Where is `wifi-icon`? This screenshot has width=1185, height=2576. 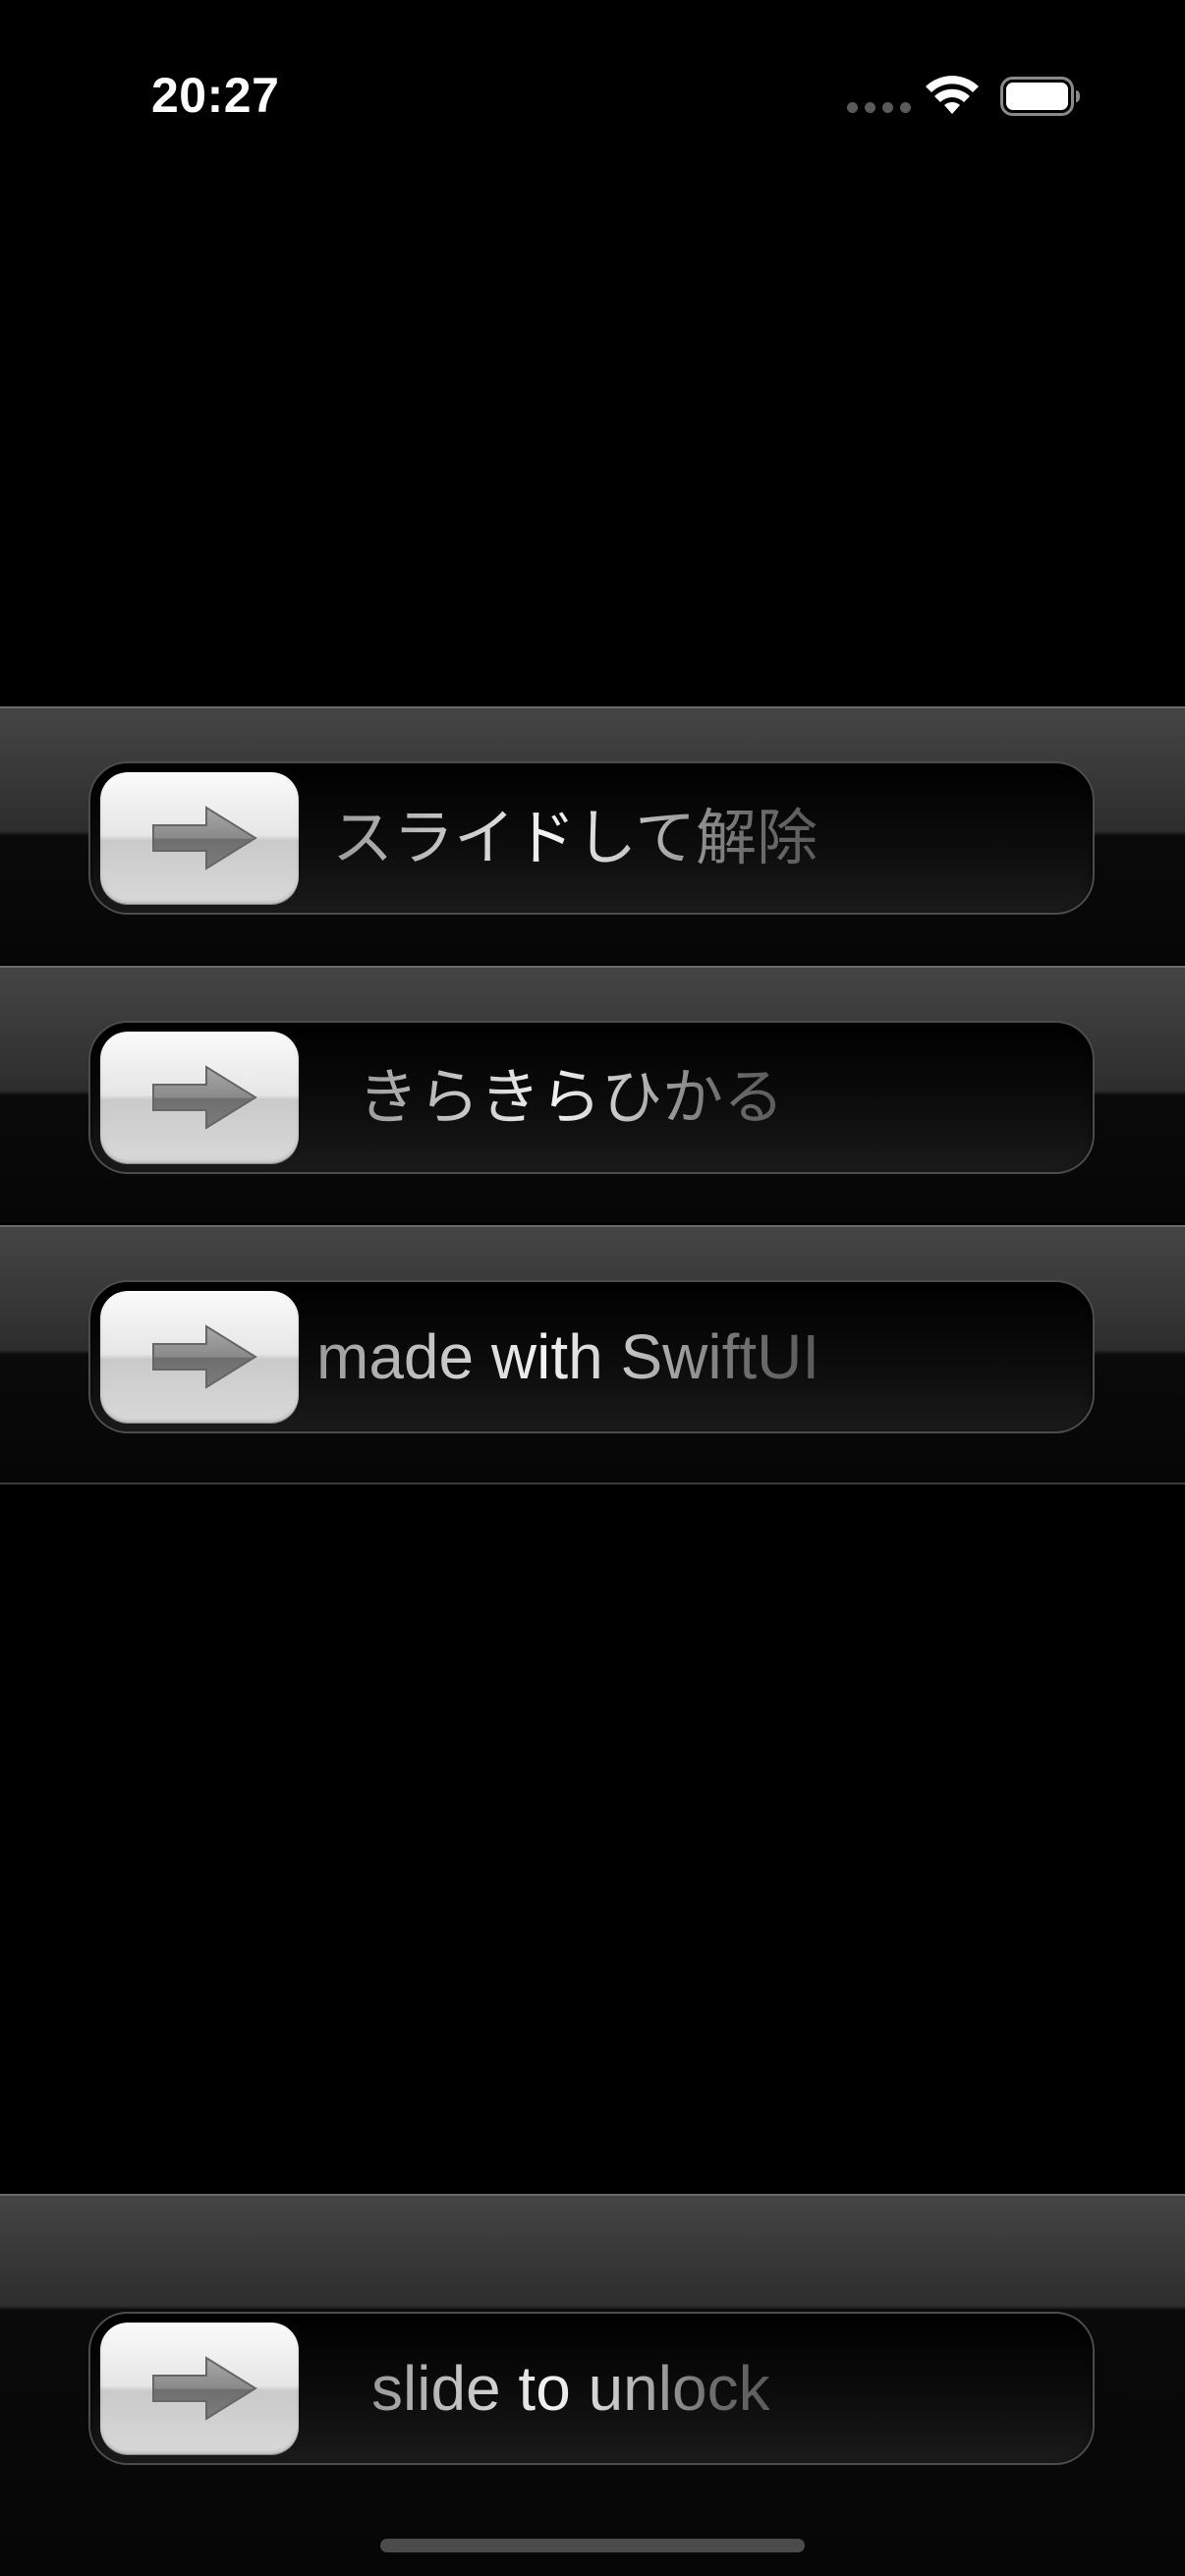 wifi-icon is located at coordinates (953, 95).